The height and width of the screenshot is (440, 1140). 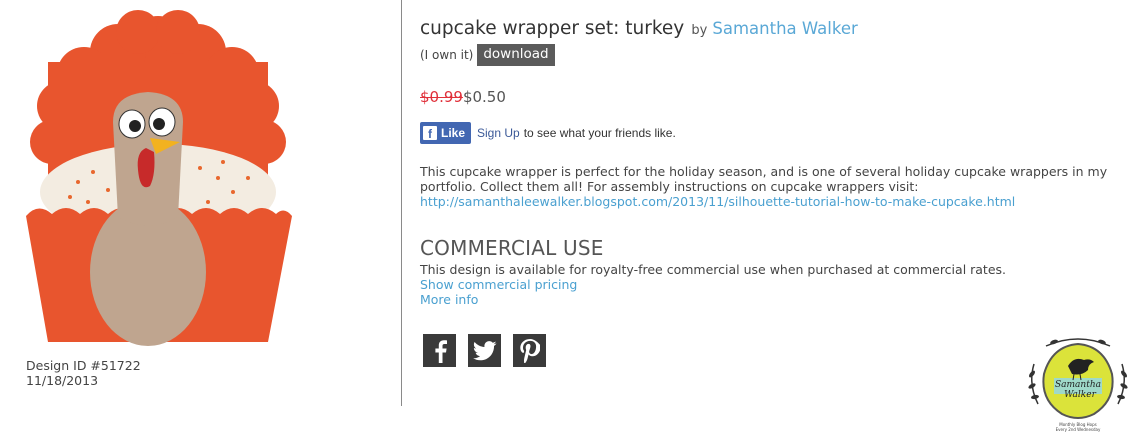 What do you see at coordinates (484, 97) in the screenshot?
I see `sale-price: $0.50` at bounding box center [484, 97].